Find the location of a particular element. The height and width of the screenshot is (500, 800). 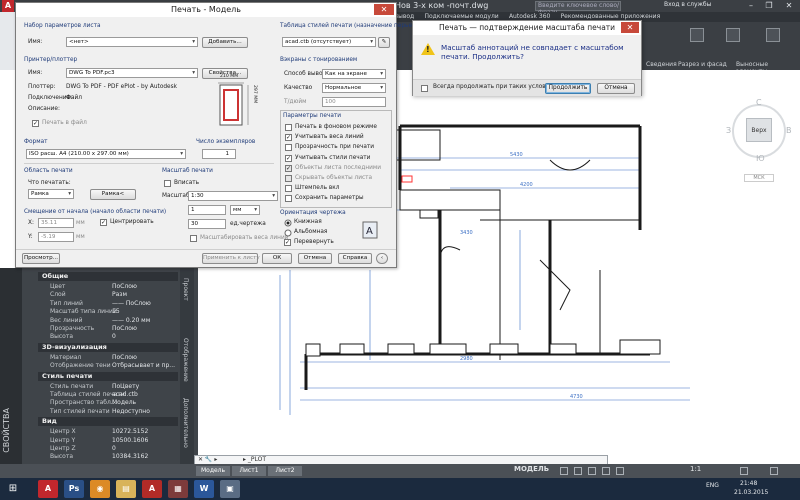

compass-south: Ю is located at coordinates (760, 158).